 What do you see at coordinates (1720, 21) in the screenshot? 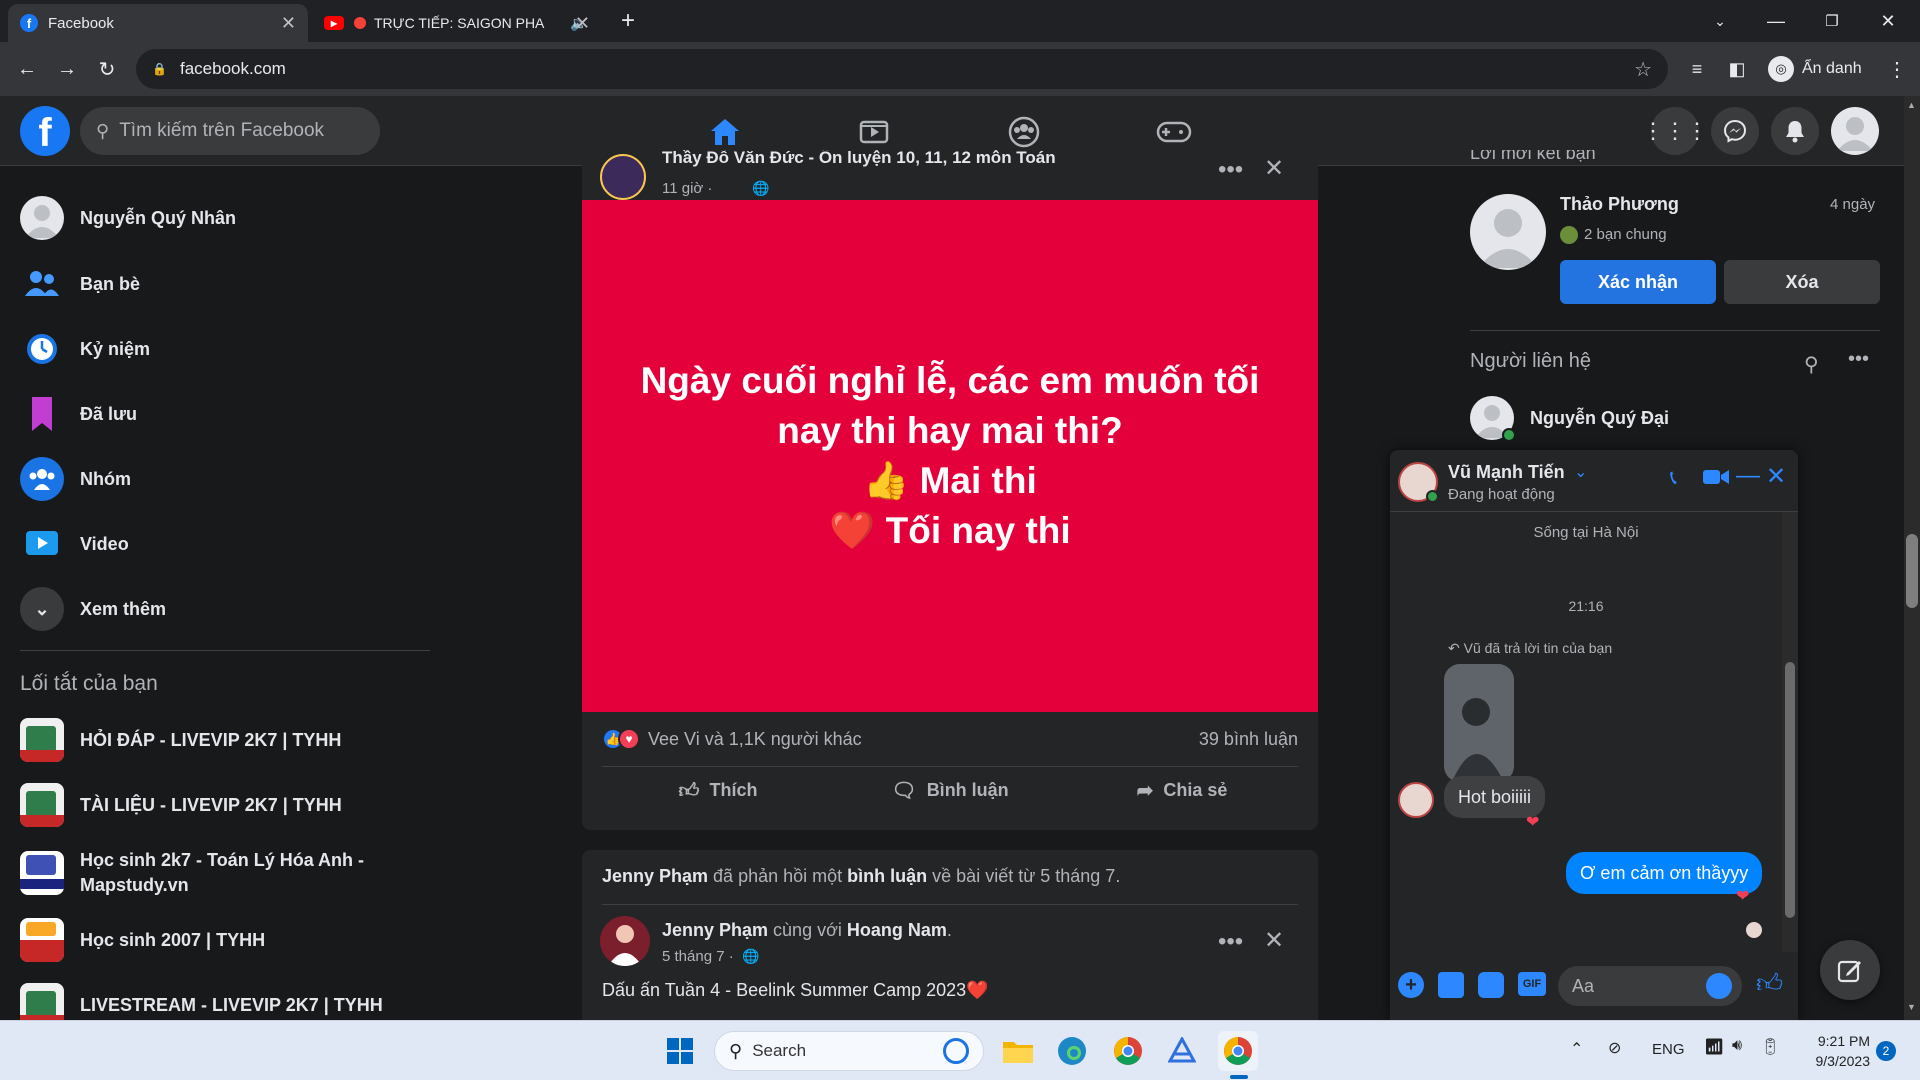
I see `tab-search-chevron-icon: ⌄` at bounding box center [1720, 21].